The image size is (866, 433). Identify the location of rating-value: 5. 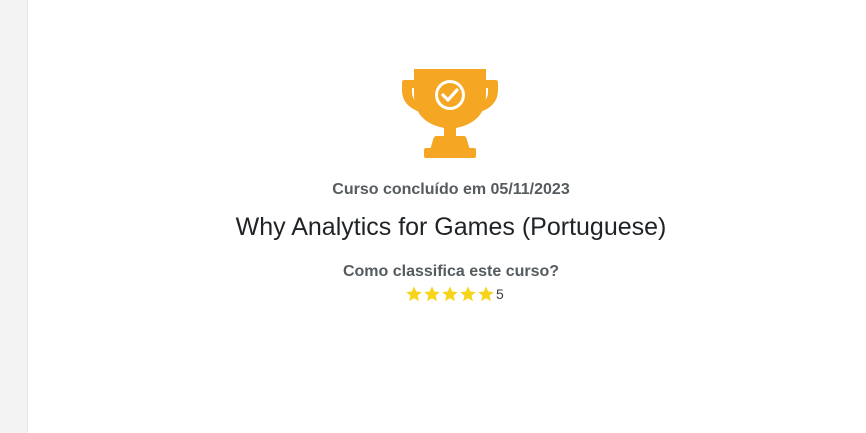
(500, 294).